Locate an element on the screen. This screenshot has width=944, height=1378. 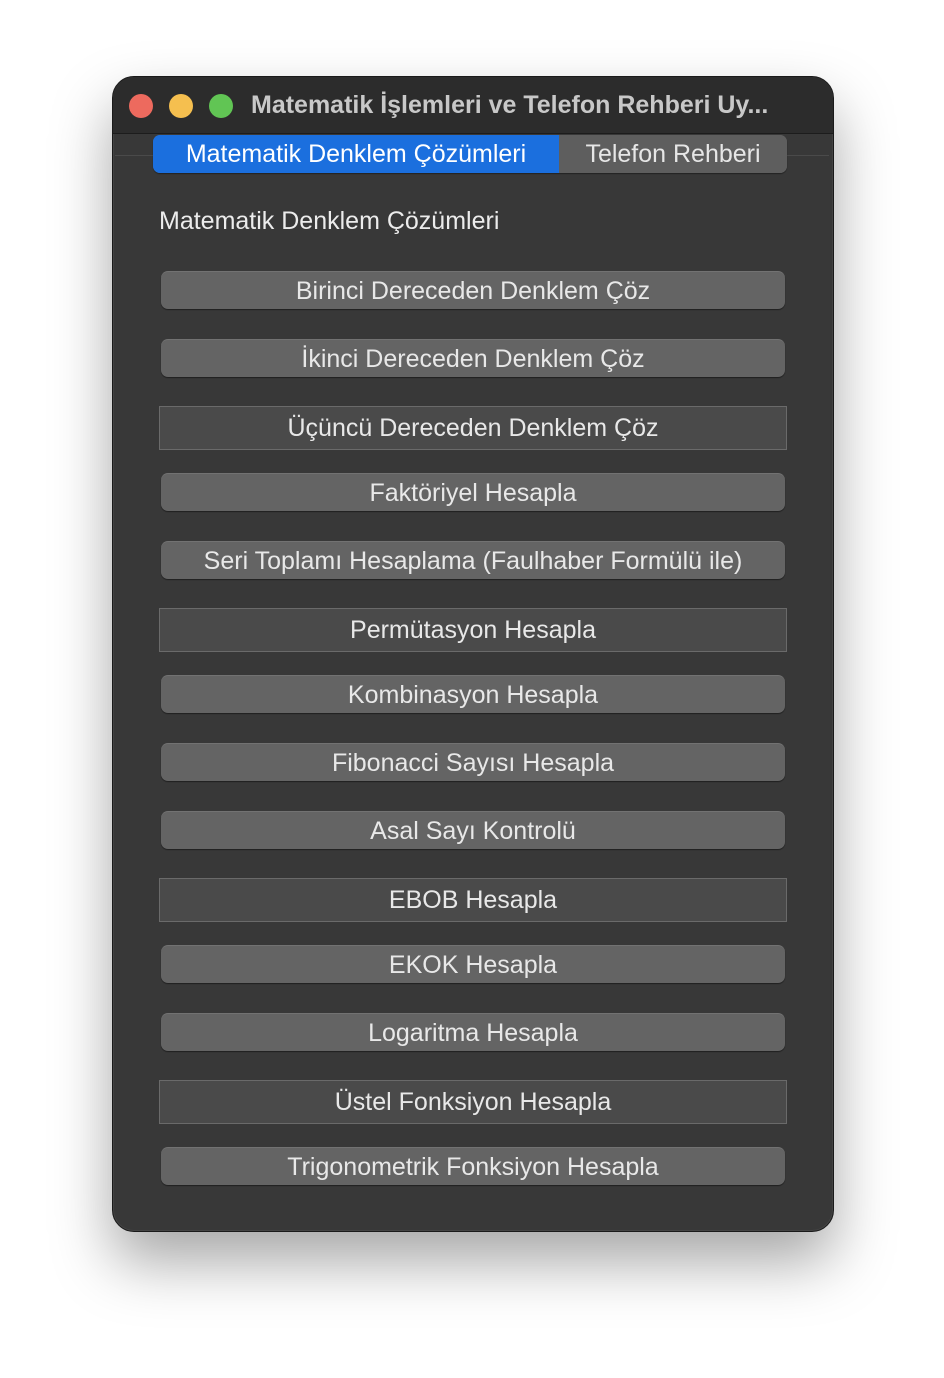
fibonacci-button: Fibonacci Sayısı Hesapla is located at coordinates (473, 762).